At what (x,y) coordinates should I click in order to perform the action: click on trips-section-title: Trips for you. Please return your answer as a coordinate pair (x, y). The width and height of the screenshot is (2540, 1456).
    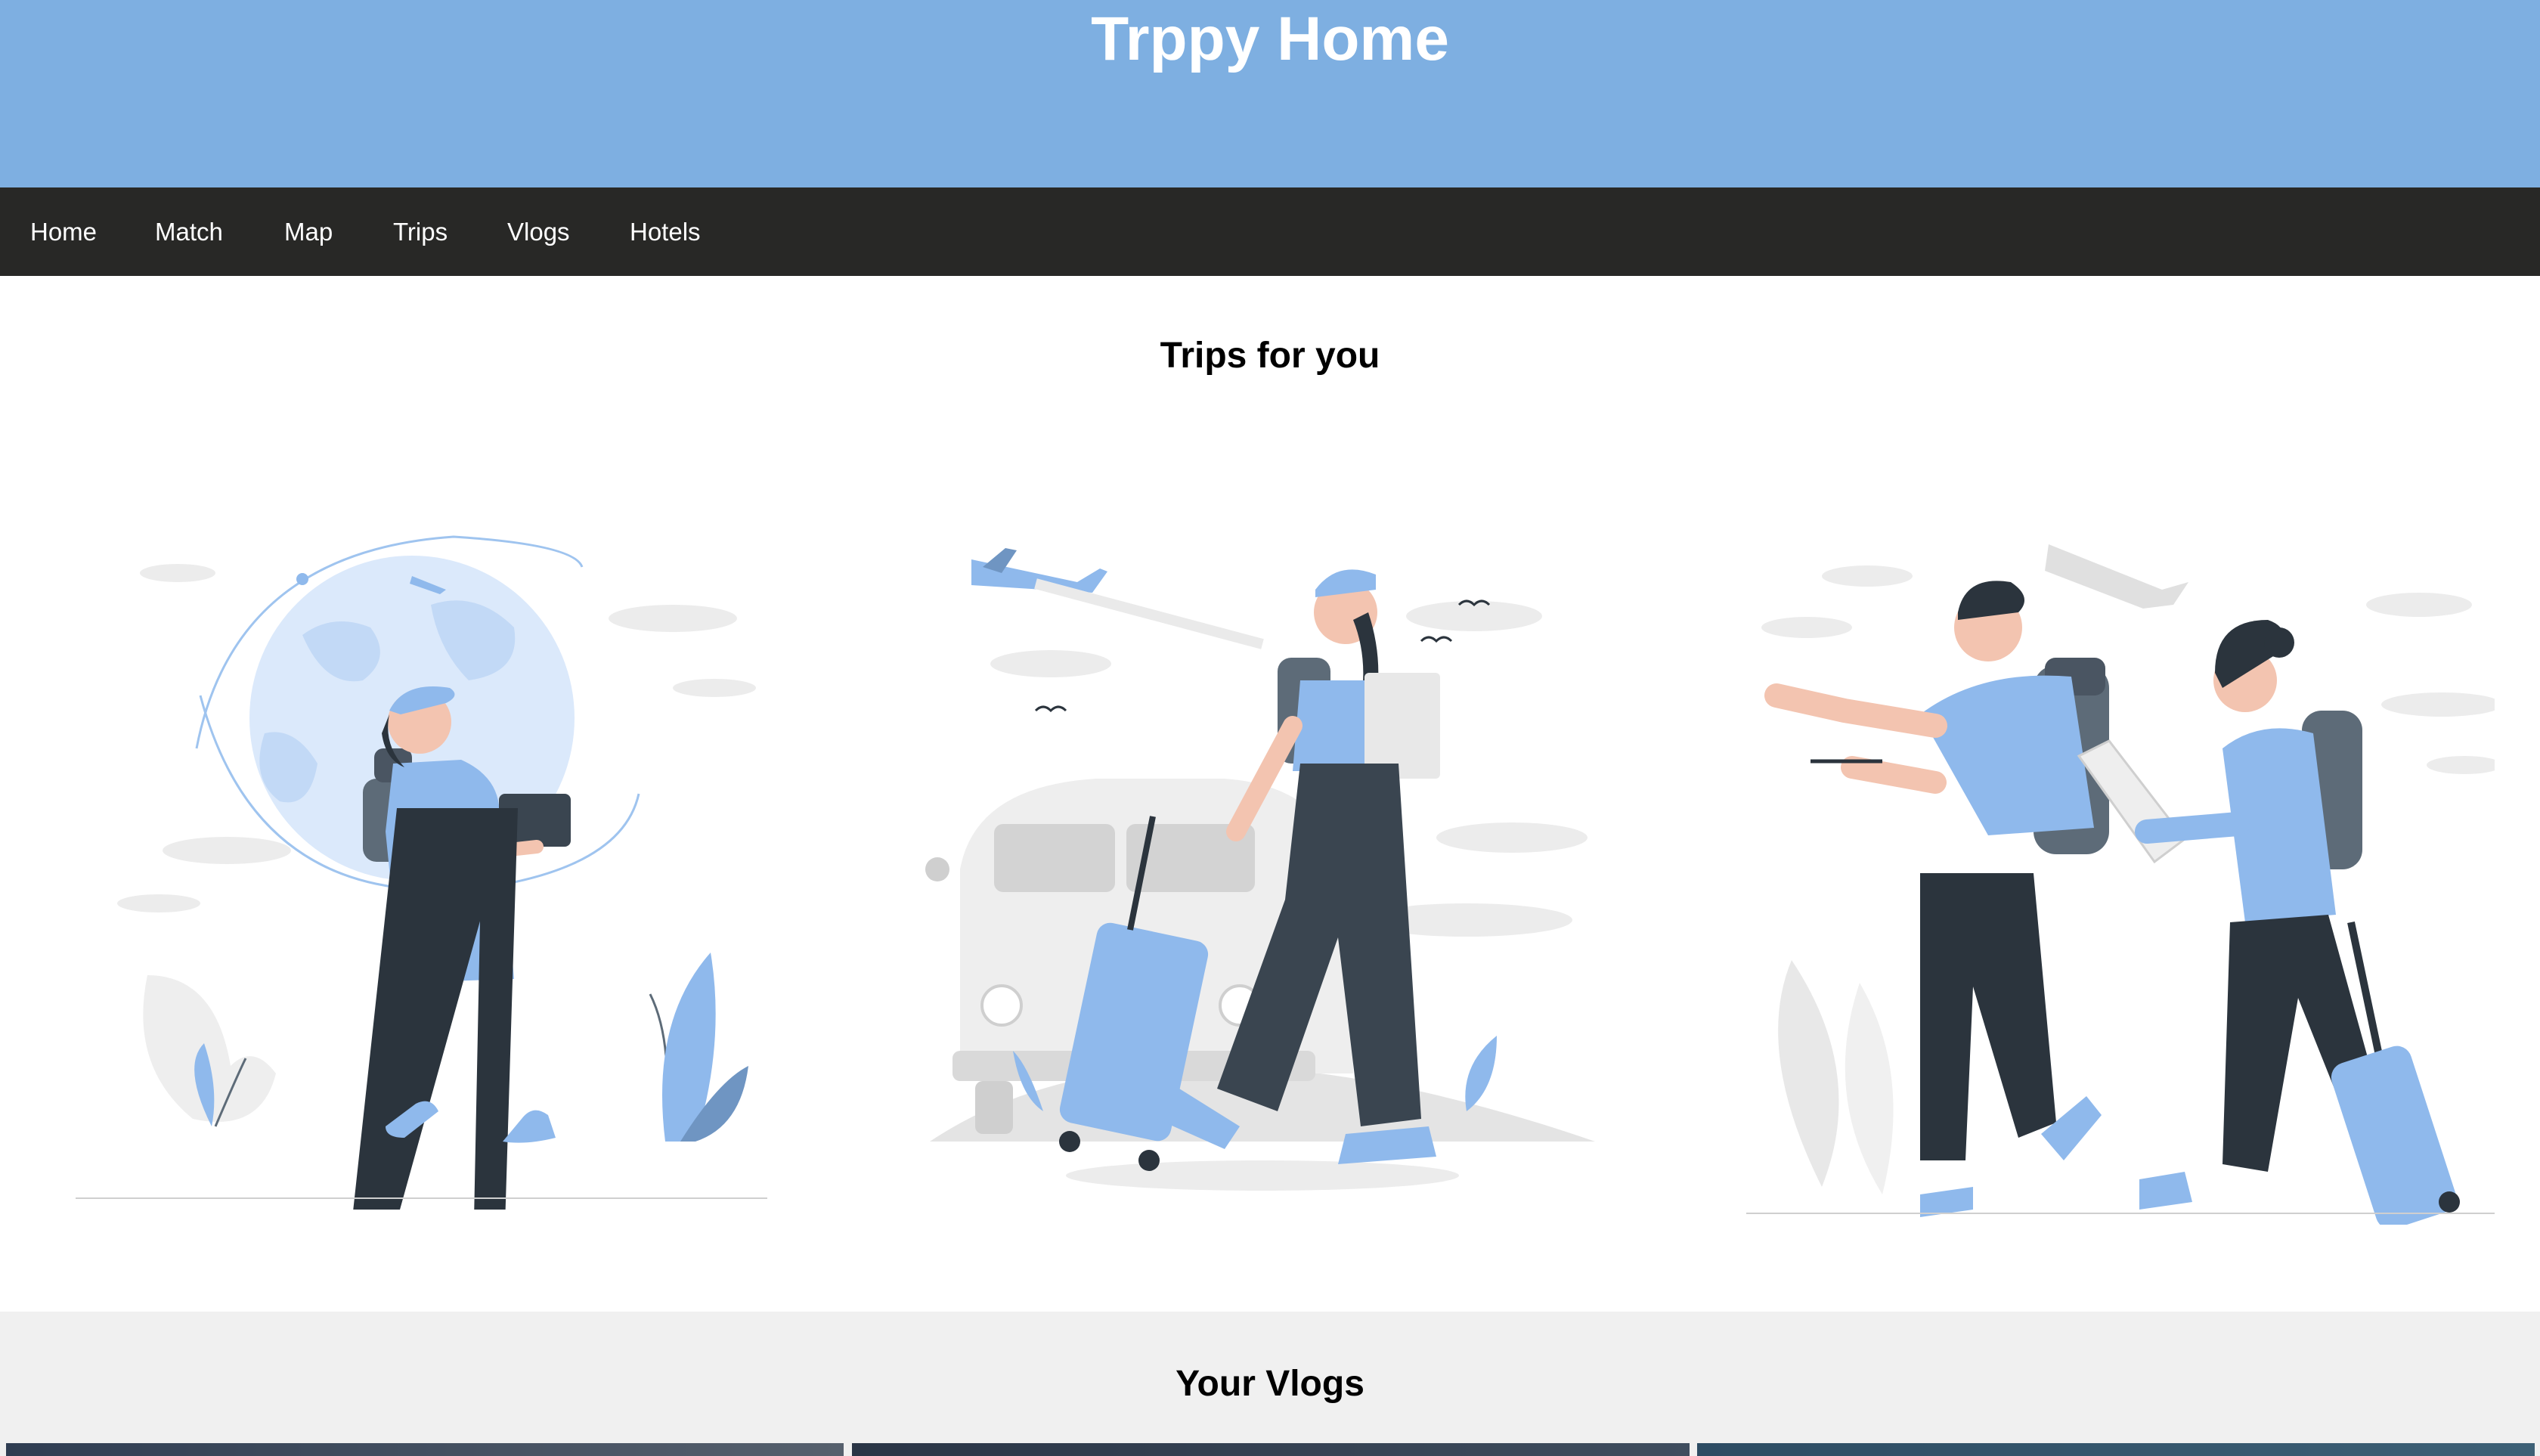
    Looking at the image, I should click on (1270, 356).